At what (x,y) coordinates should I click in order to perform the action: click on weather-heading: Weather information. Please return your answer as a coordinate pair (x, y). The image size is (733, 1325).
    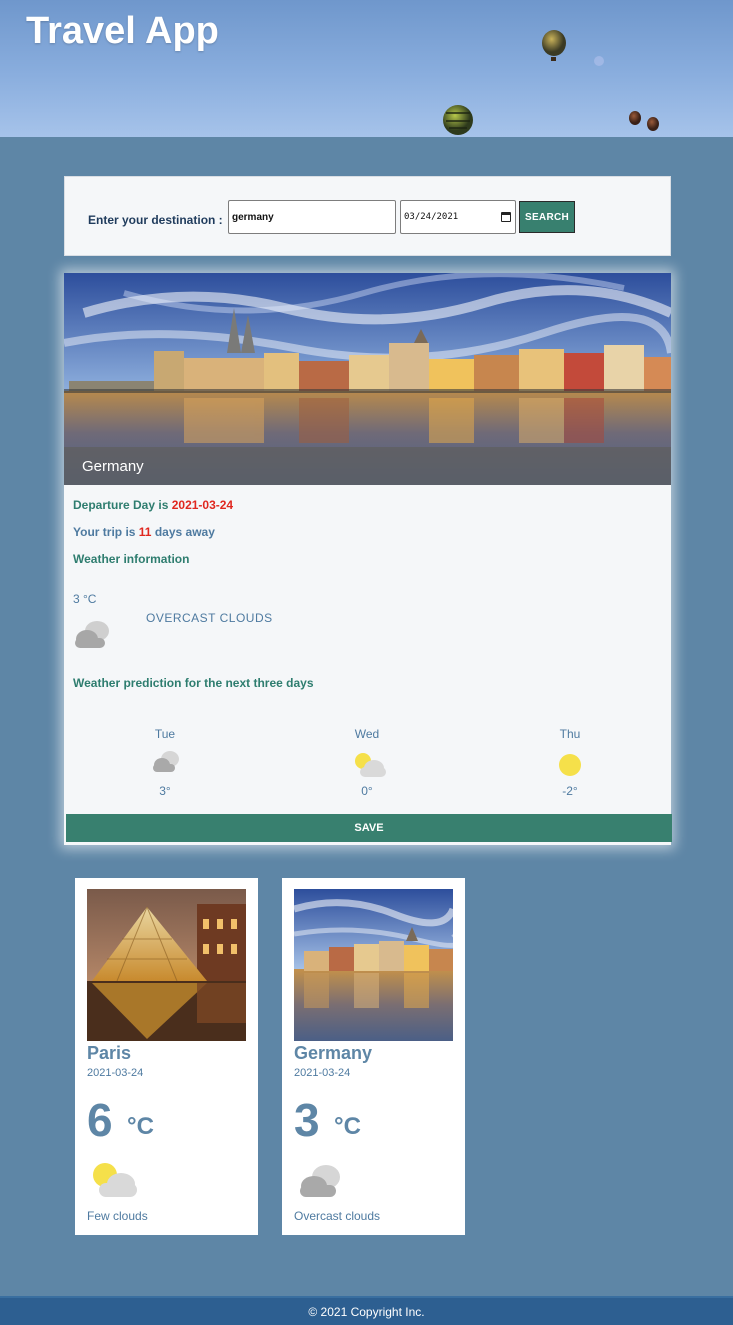
    Looking at the image, I should click on (131, 559).